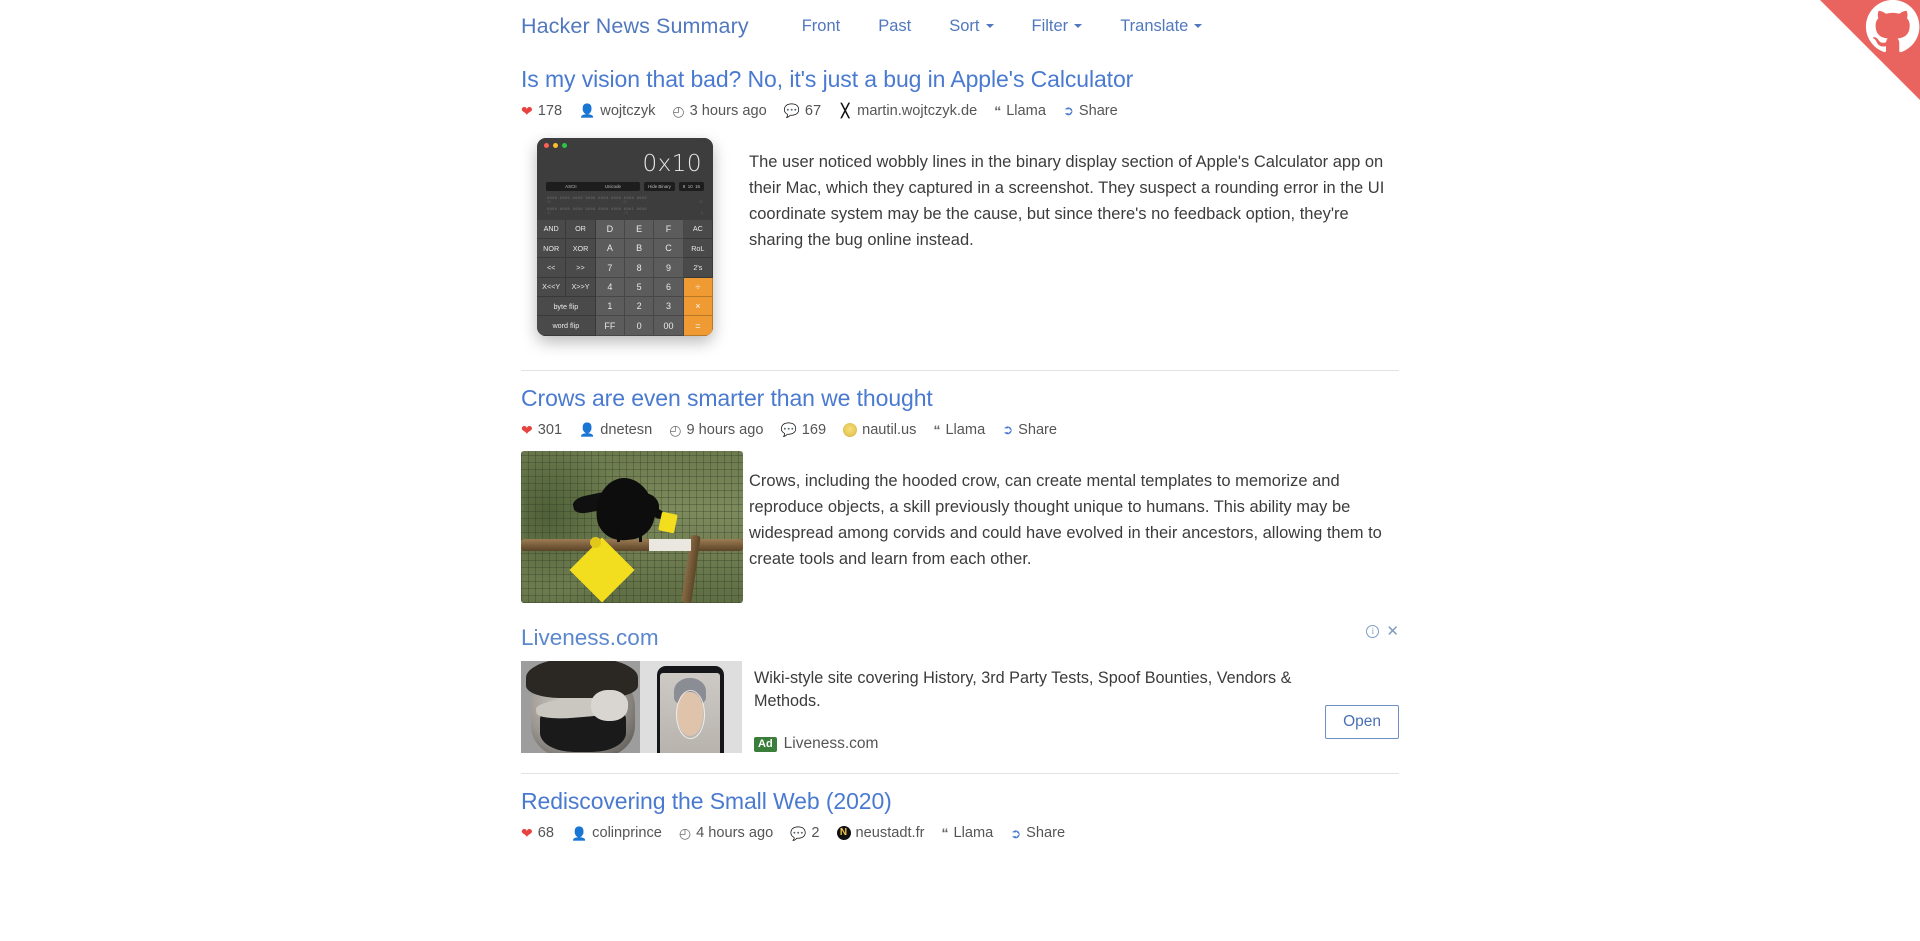 The height and width of the screenshot is (941, 1920). I want to click on nav-dropdown-translate-label: Translate, so click(1154, 25).